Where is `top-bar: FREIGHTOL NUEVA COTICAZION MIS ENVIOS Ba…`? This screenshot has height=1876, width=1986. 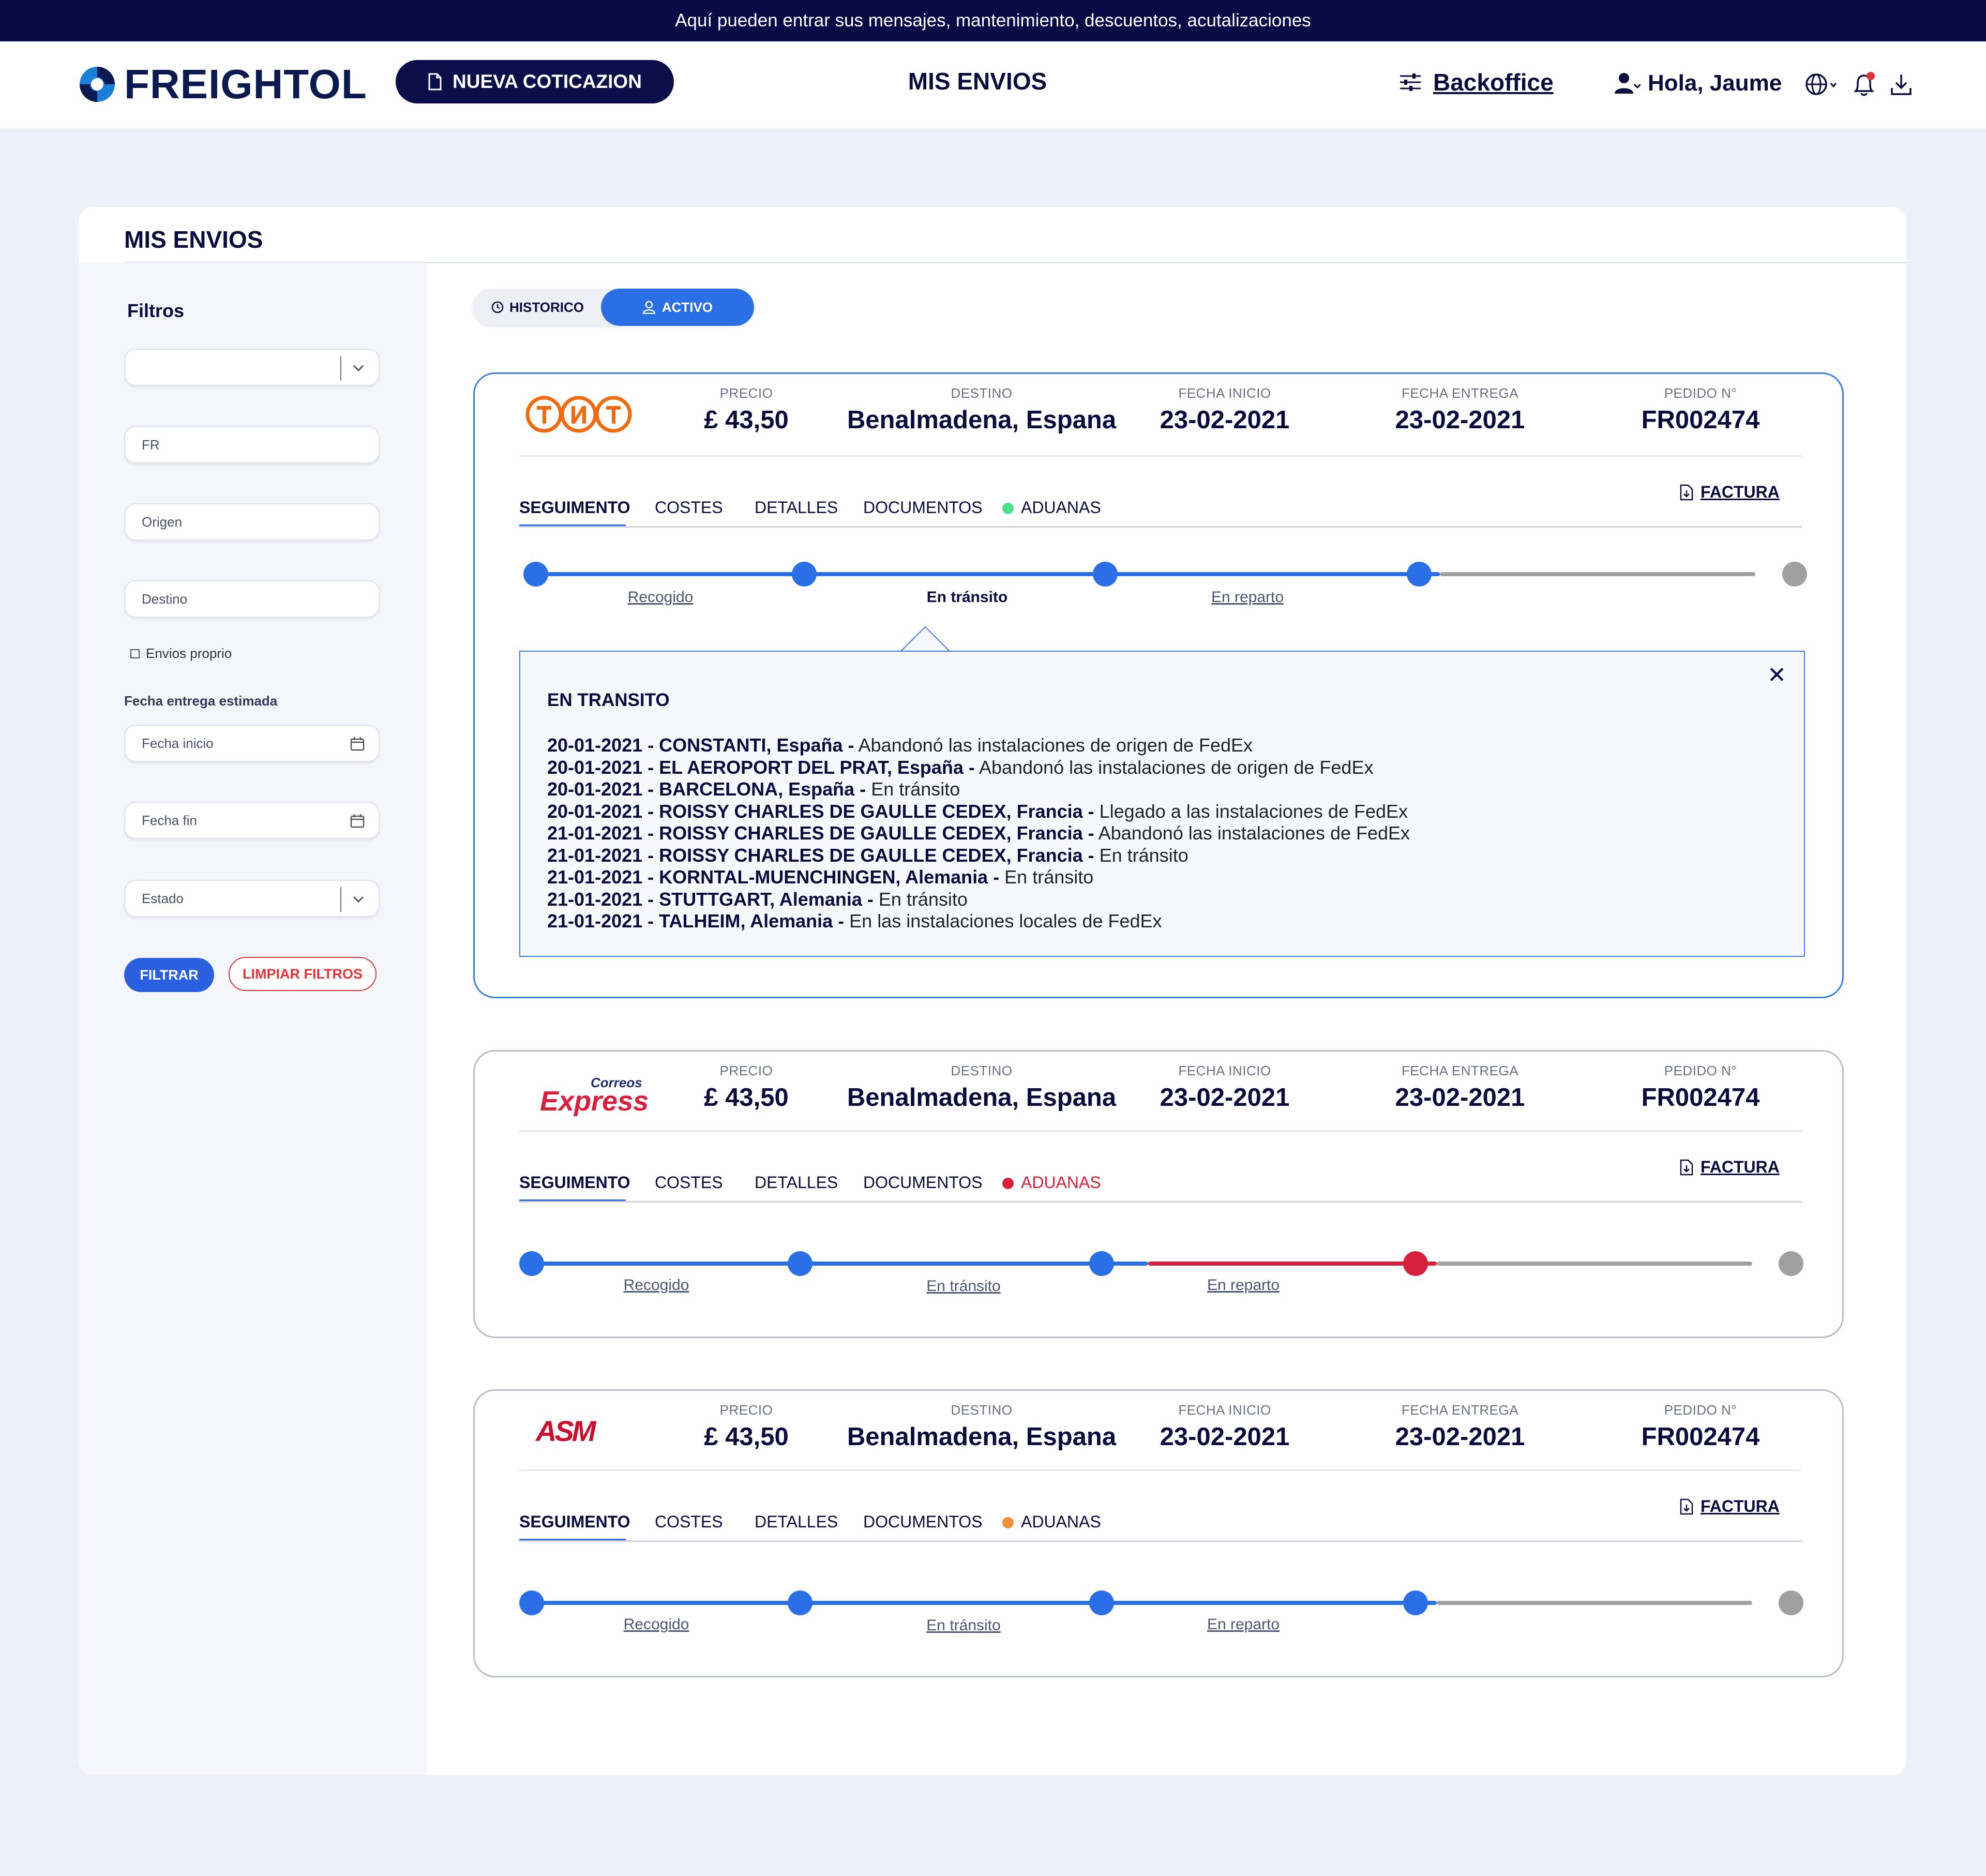
top-bar: FREIGHTOL NUEVA COTICAZION MIS ENVIOS Ba… is located at coordinates (993, 84).